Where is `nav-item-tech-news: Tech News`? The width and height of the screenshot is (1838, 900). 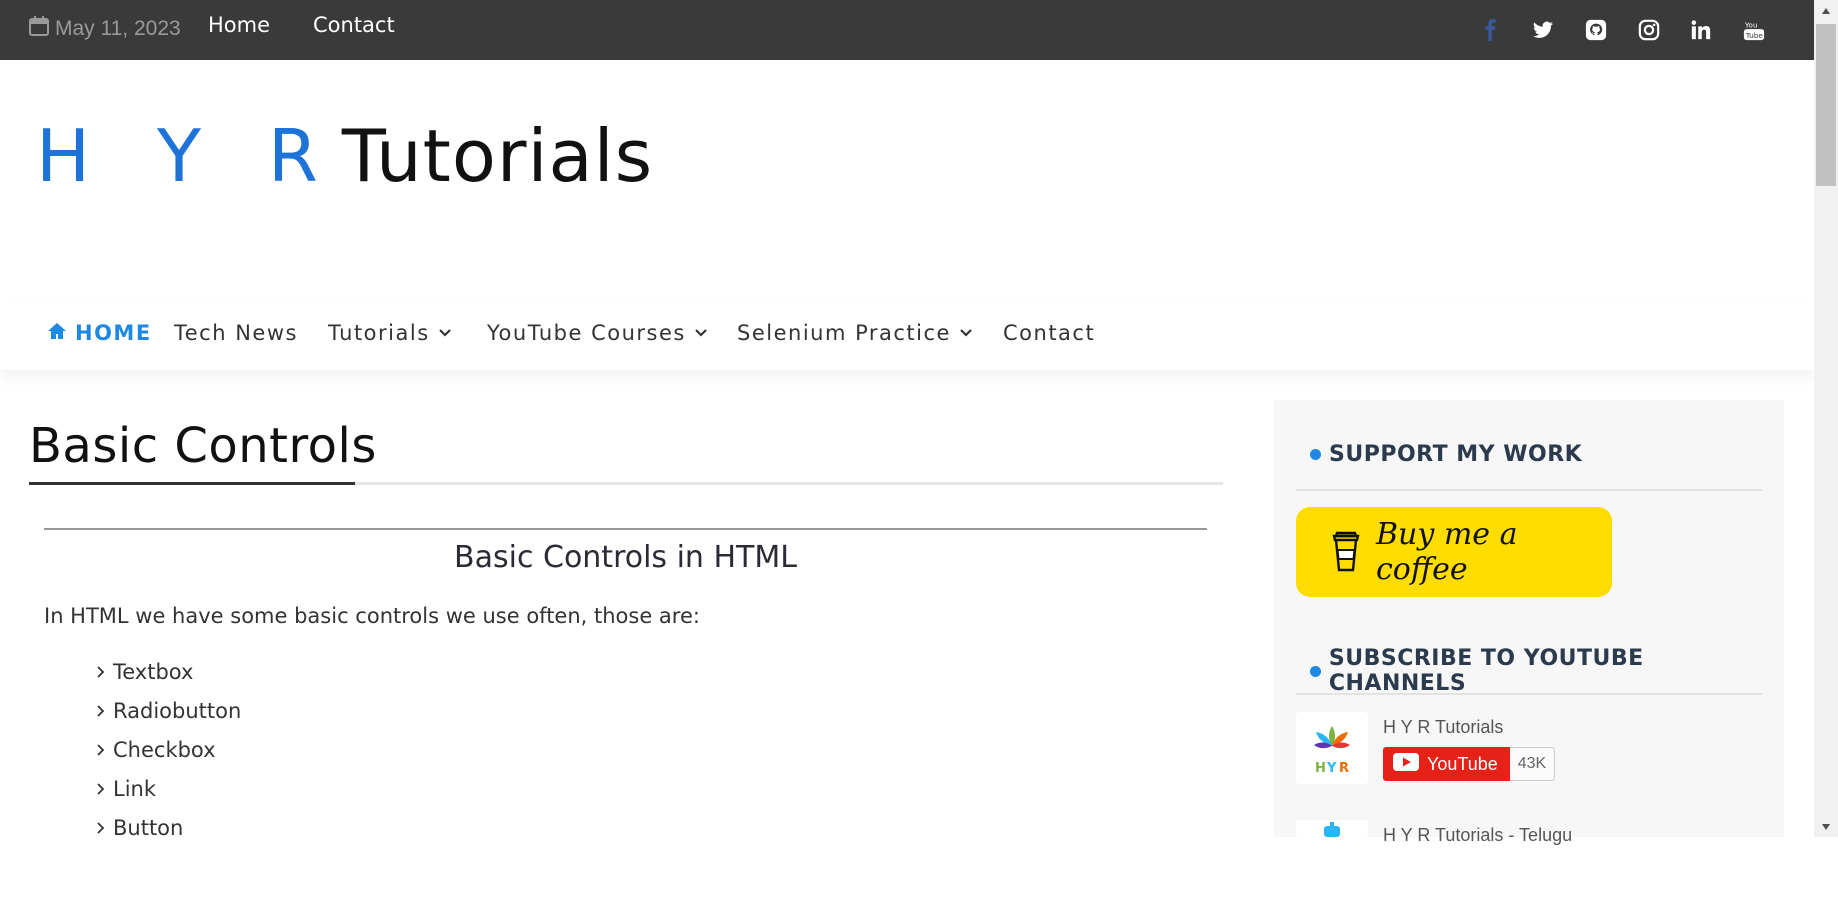 nav-item-tech-news: Tech News is located at coordinates (236, 333).